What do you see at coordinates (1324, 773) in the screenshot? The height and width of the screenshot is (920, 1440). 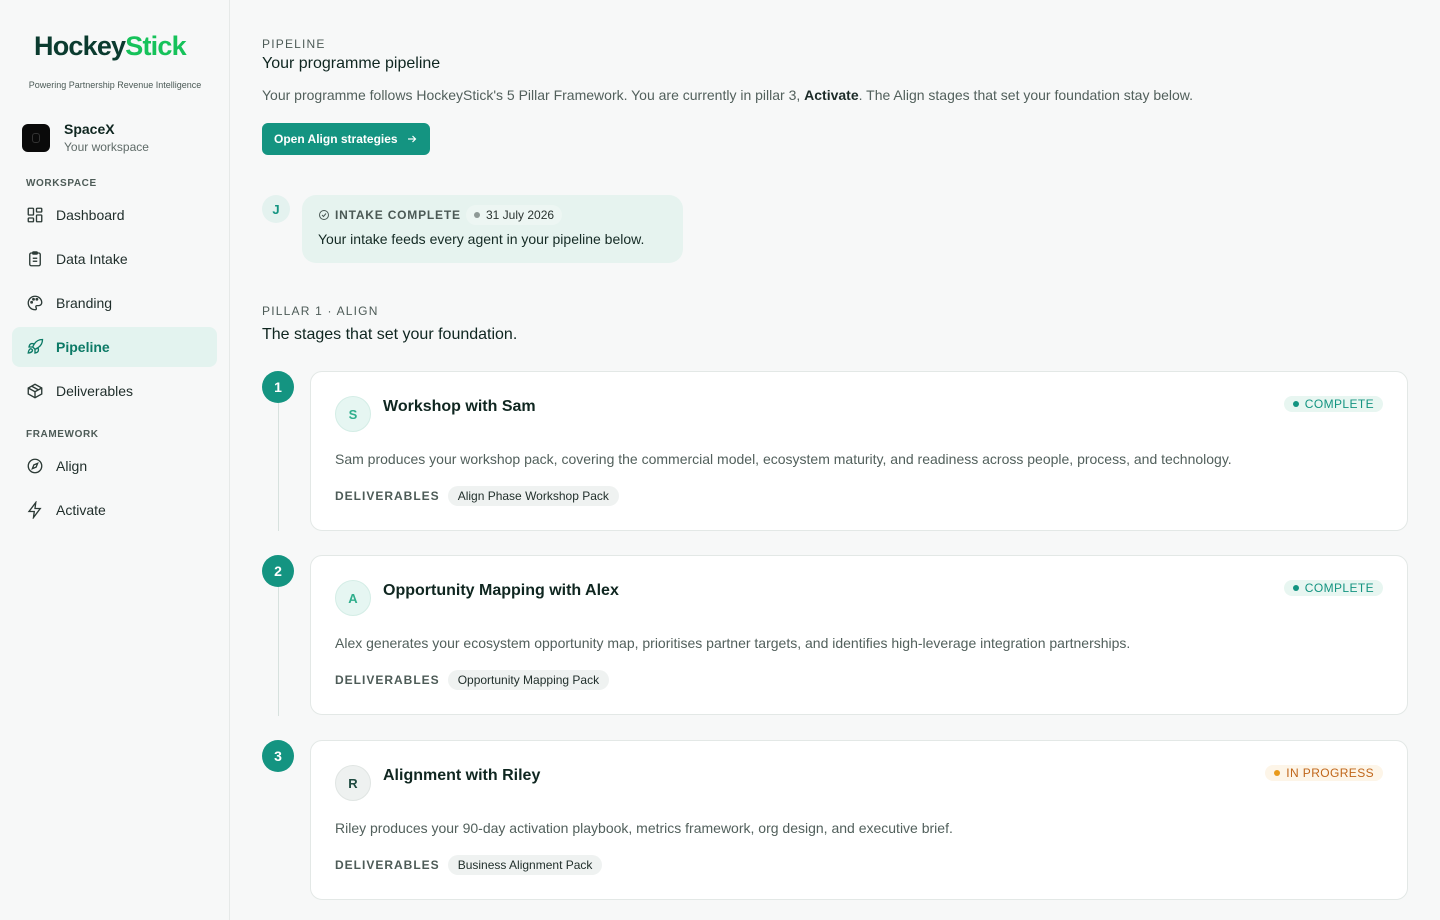 I see `status-badge: IN PROGRESS` at bounding box center [1324, 773].